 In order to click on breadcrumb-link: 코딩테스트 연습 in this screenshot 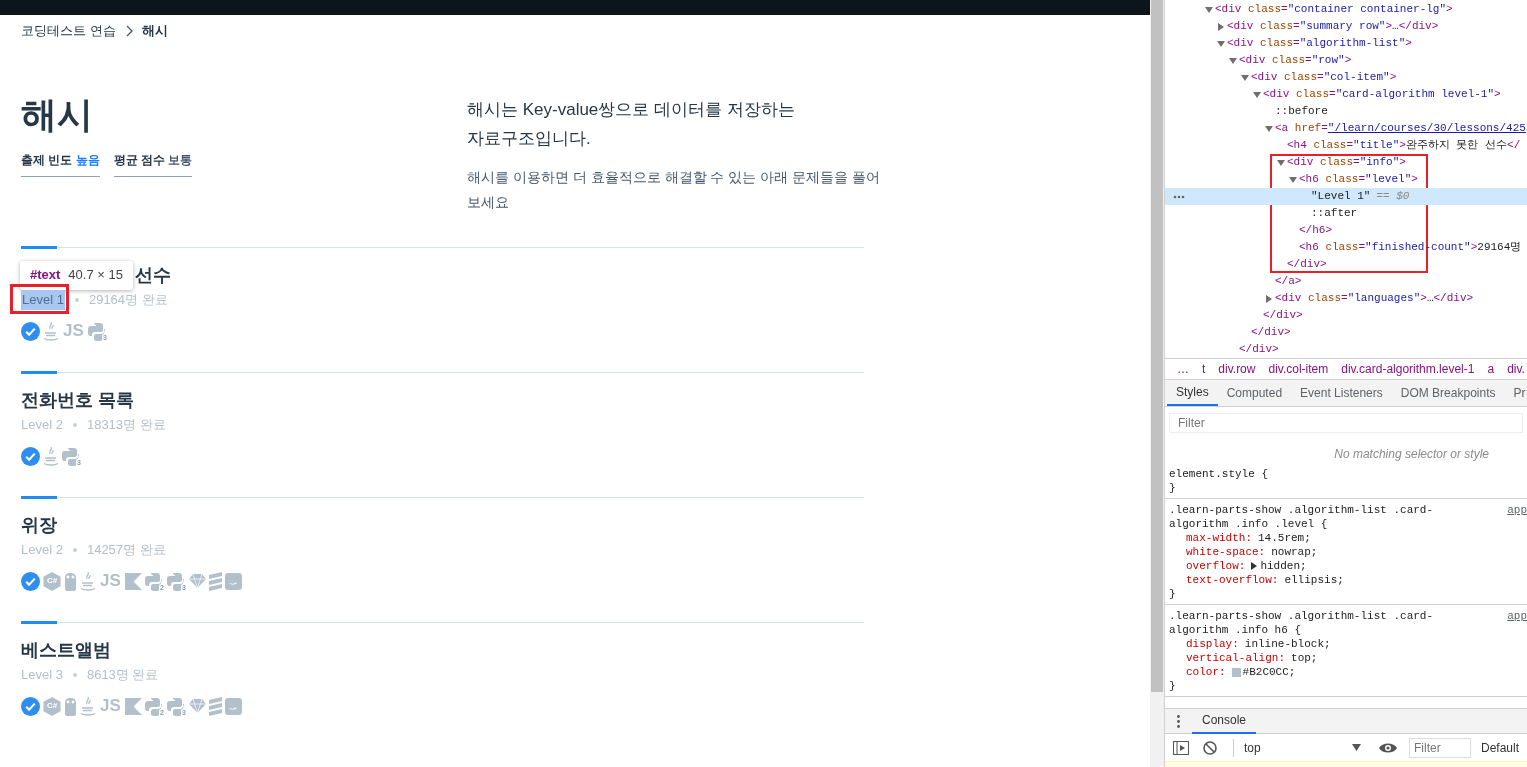, I will do `click(68, 31)`.